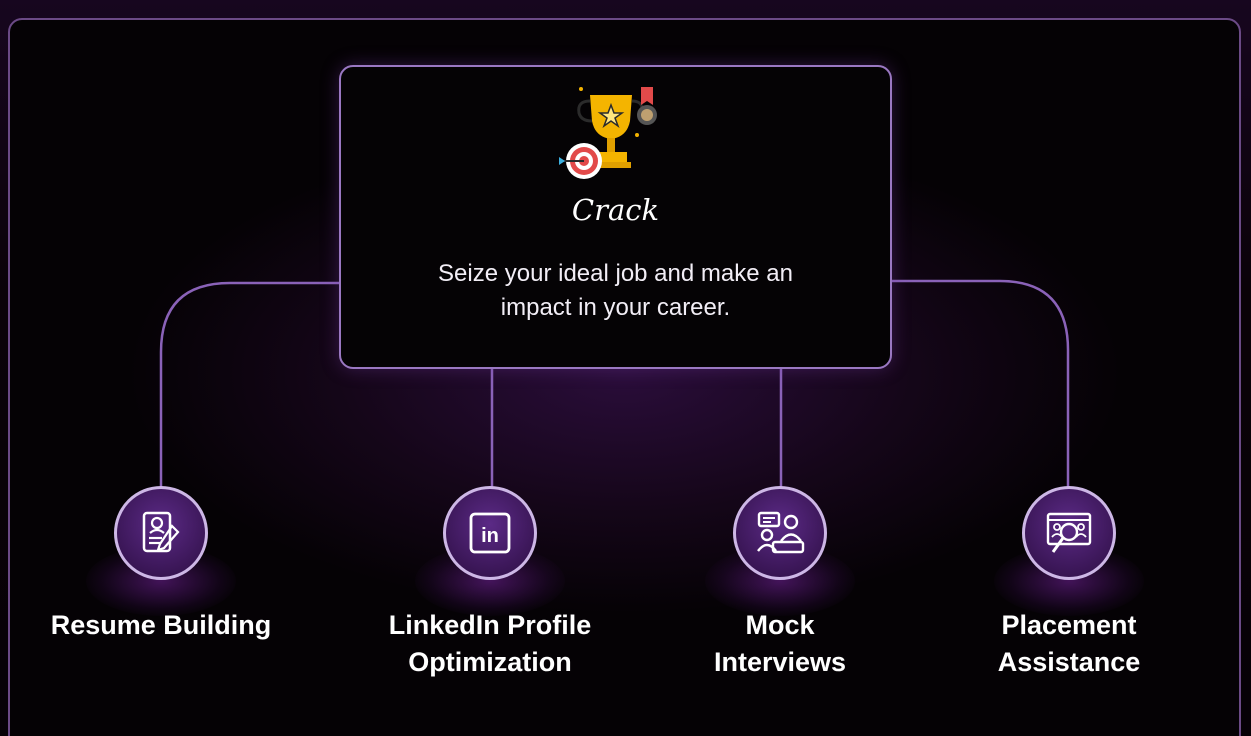 This screenshot has width=1251, height=736. Describe the element at coordinates (1069, 643) in the screenshot. I see `node-label-placement-assistance: Placement Assistance` at that location.